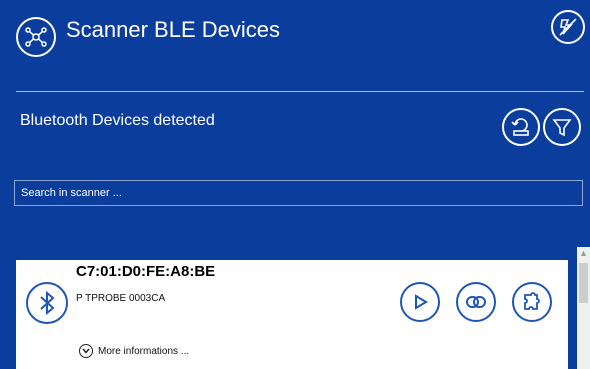  What do you see at coordinates (583, 253) in the screenshot?
I see `scroll-up-arrow-icon: ▲` at bounding box center [583, 253].